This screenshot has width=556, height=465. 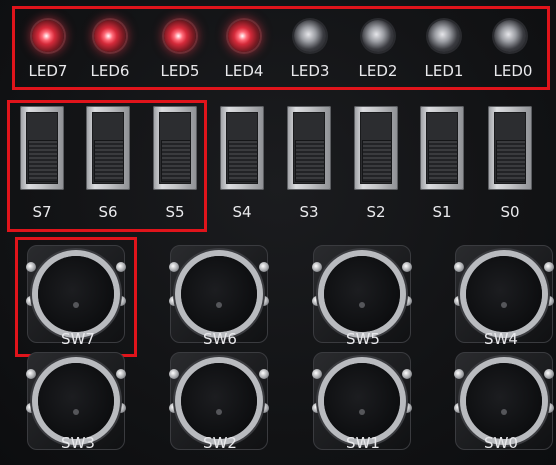 I want to click on led-label: LED2, so click(x=378, y=71).